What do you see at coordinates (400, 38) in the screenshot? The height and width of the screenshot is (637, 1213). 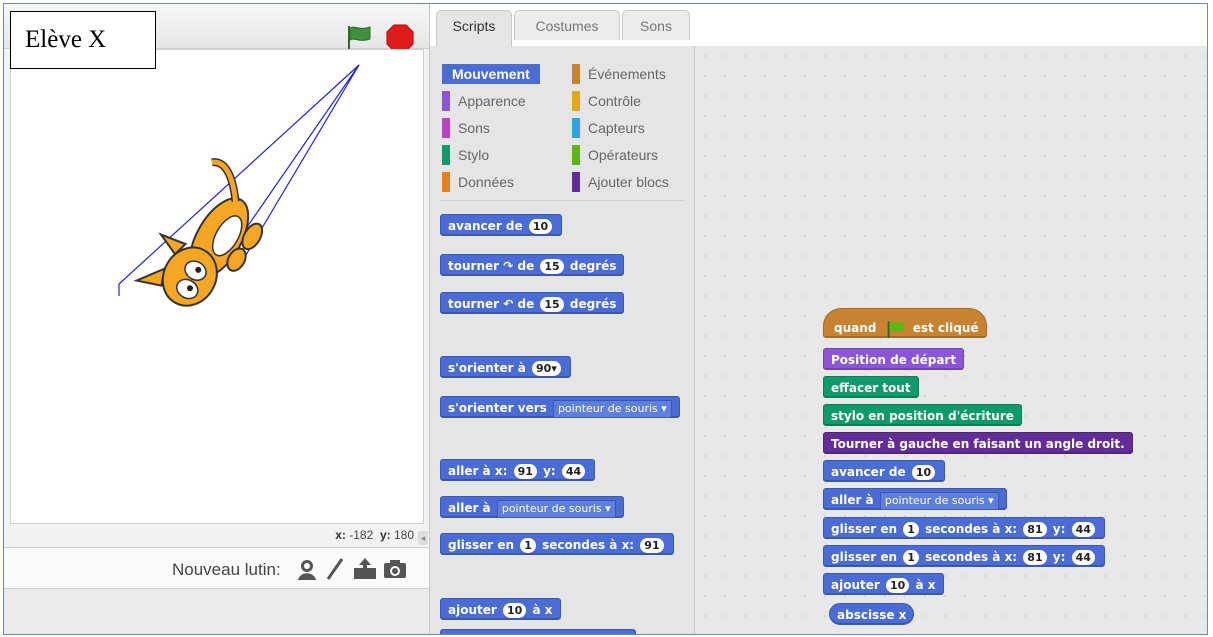 I see `stop-icon` at bounding box center [400, 38].